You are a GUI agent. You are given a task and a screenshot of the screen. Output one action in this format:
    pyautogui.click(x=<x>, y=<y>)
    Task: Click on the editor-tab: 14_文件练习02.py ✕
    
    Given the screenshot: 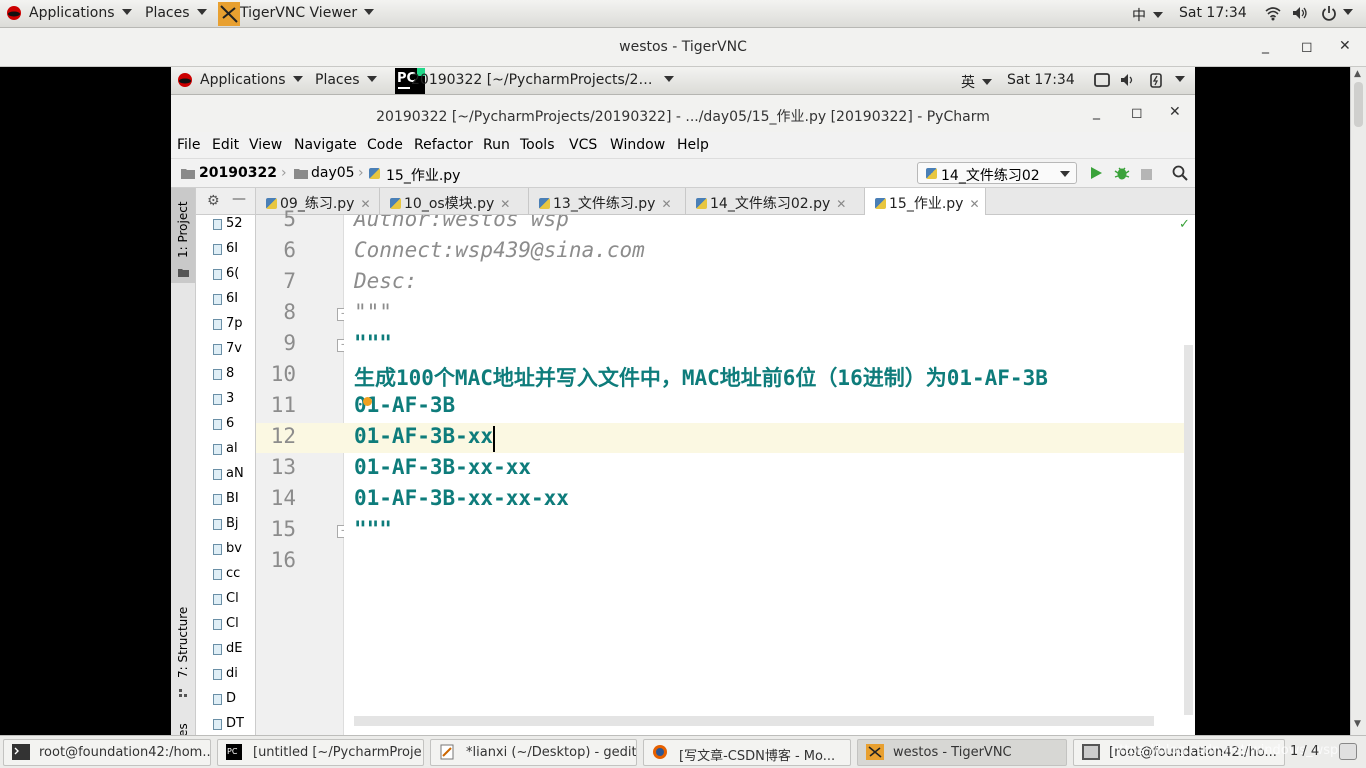 What is the action you would take?
    pyautogui.click(x=775, y=201)
    